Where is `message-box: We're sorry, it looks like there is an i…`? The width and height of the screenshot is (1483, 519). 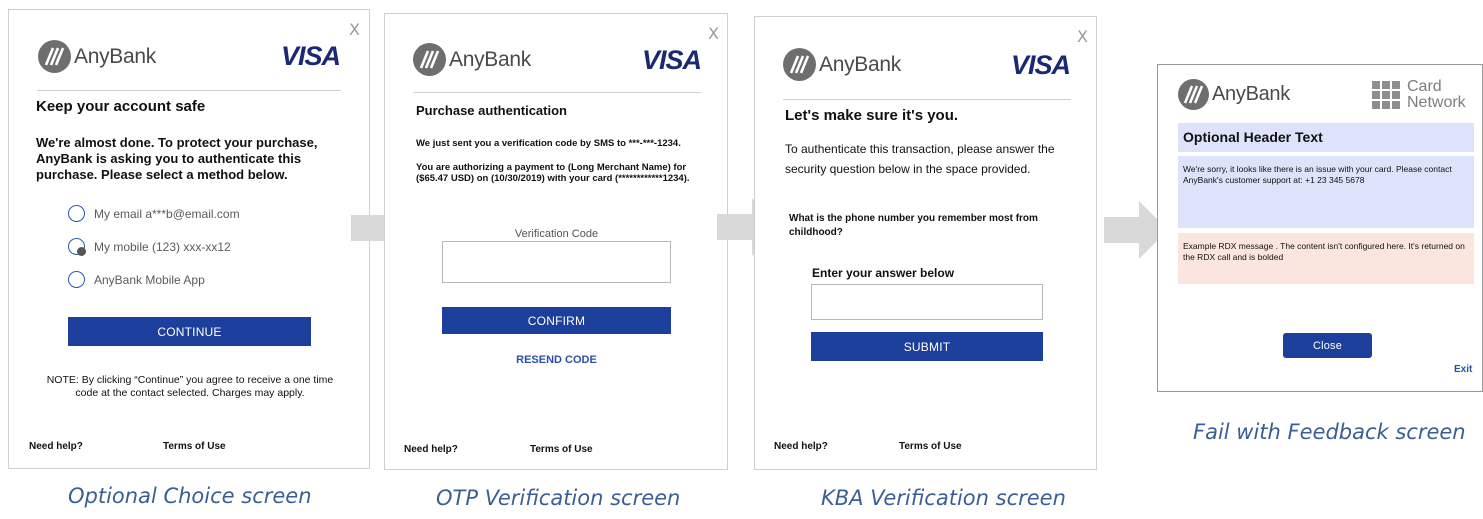 message-box: We're sorry, it looks like there is an i… is located at coordinates (1326, 192).